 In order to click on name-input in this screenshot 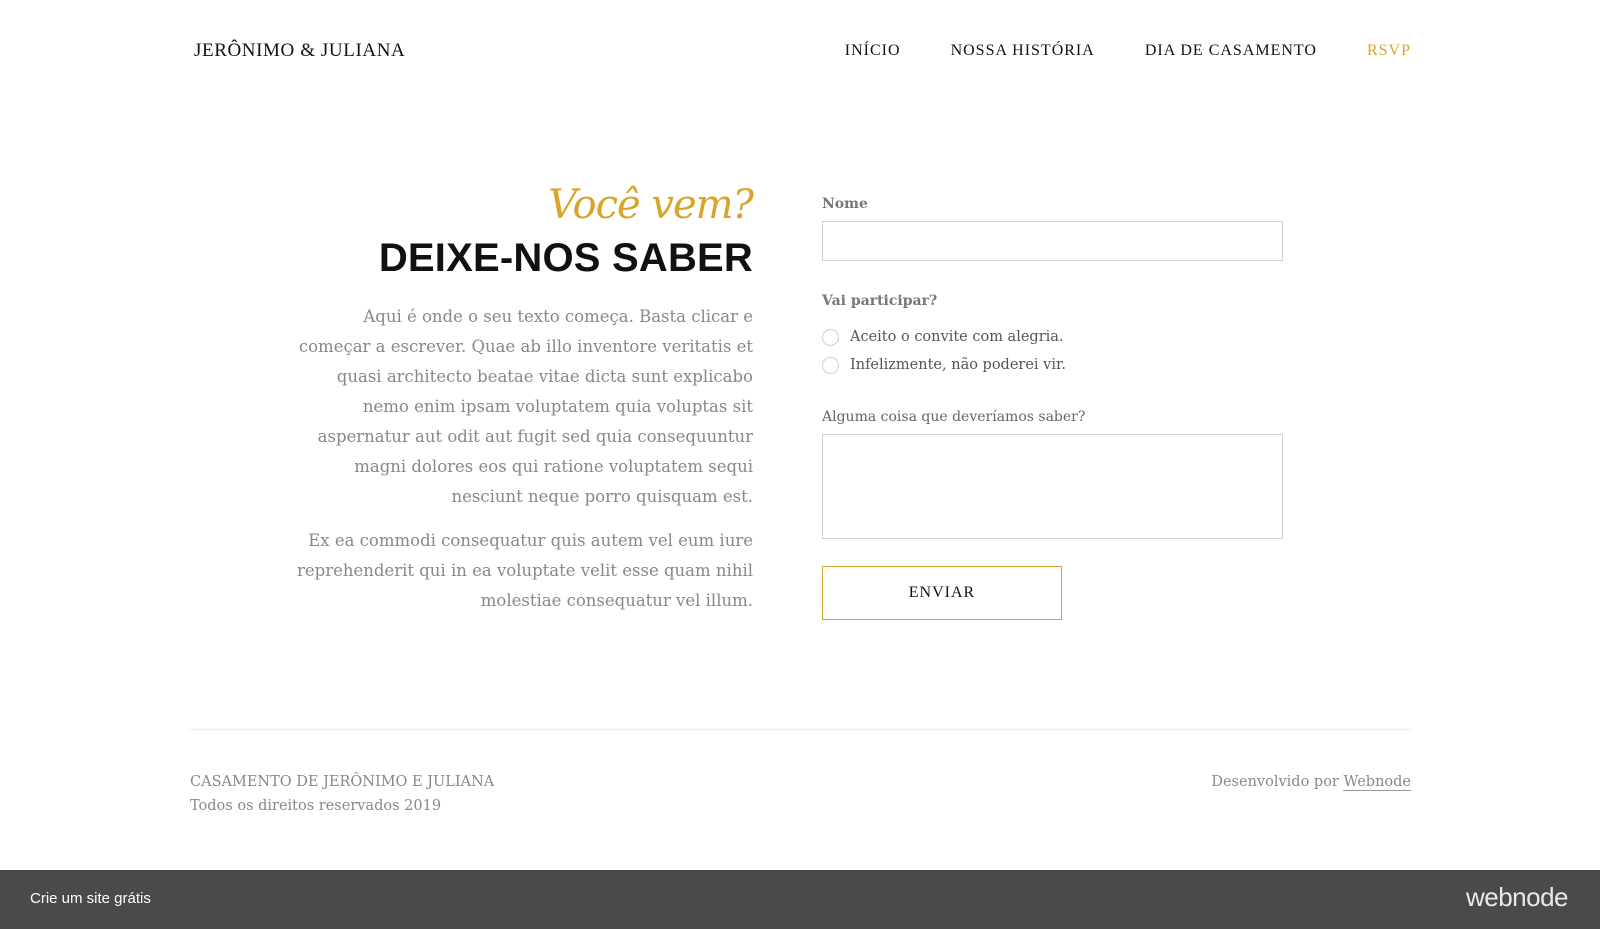, I will do `click(1052, 241)`.